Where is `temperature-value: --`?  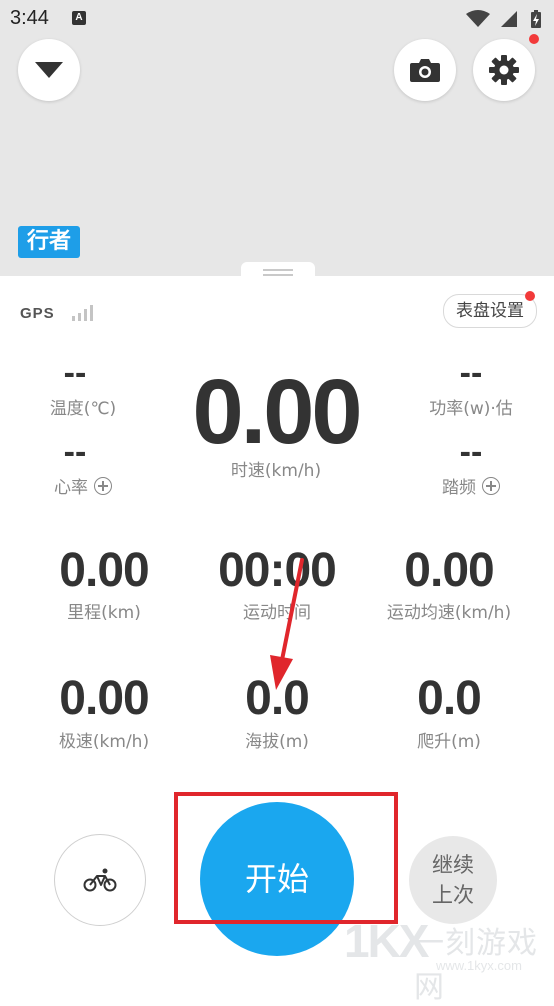 temperature-value: -- is located at coordinates (75, 373).